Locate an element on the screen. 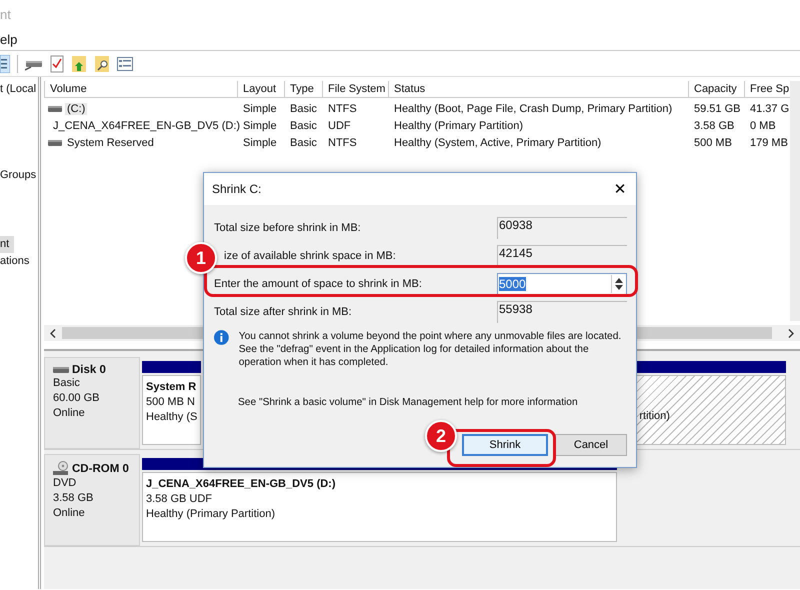  table-cell: Healthy (Primary Partition) is located at coordinates (458, 126).